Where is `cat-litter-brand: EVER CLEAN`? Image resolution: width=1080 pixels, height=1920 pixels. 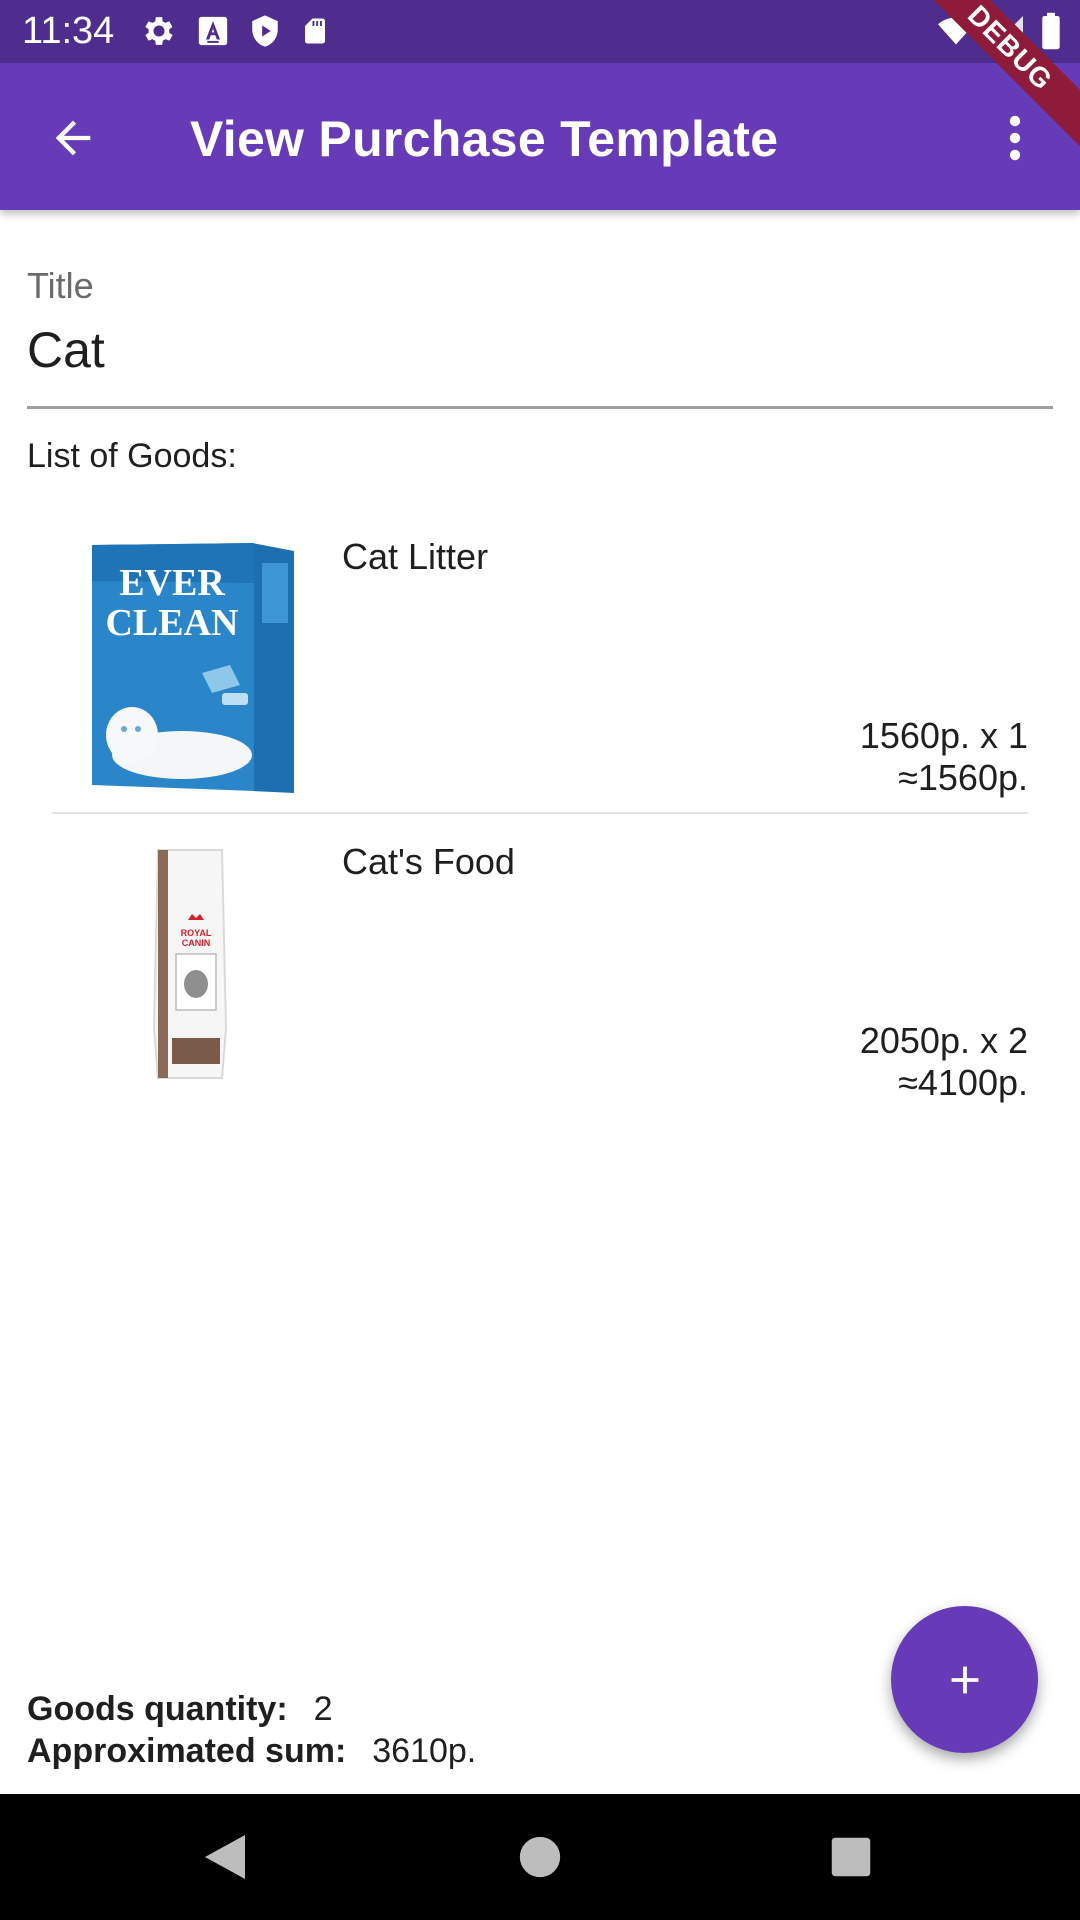 cat-litter-brand: EVER CLEAN is located at coordinates (171, 603).